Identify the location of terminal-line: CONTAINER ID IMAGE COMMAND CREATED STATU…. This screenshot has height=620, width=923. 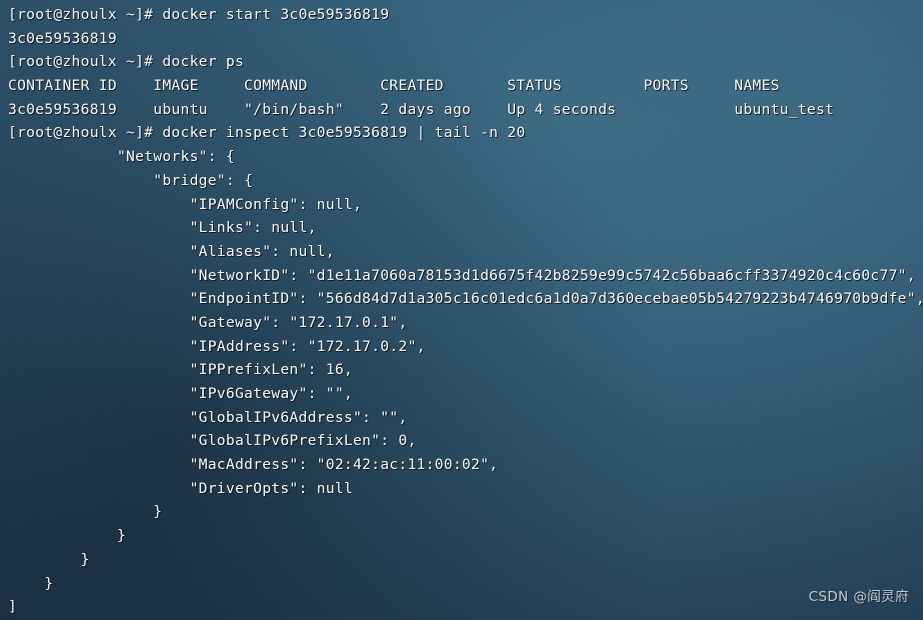
(394, 86).